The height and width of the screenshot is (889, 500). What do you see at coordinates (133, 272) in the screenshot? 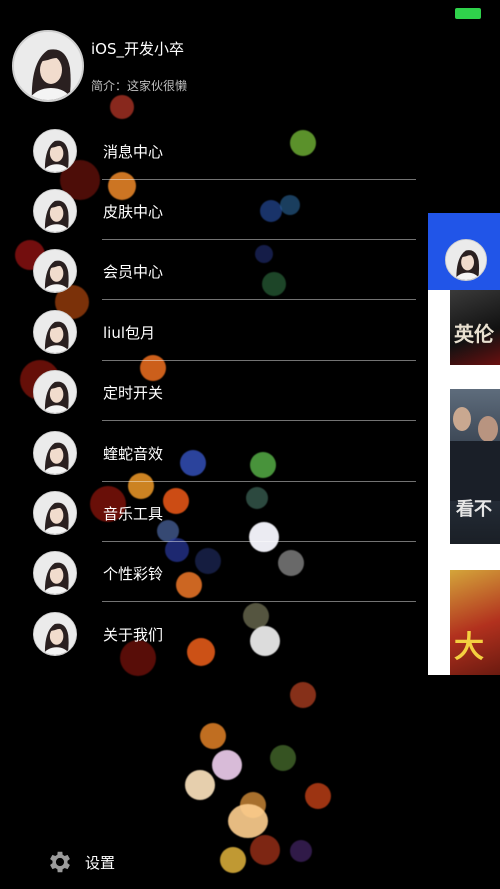
I see `menu-item-label: 会员中心` at bounding box center [133, 272].